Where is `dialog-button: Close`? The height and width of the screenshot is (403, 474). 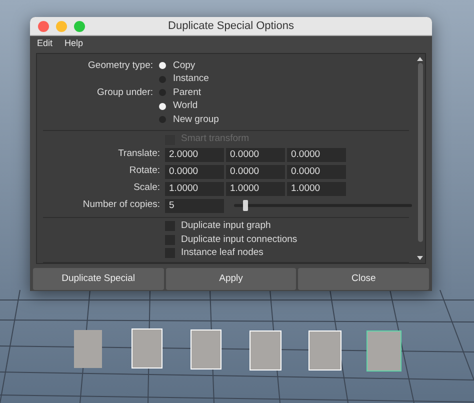 dialog-button: Close is located at coordinates (364, 279).